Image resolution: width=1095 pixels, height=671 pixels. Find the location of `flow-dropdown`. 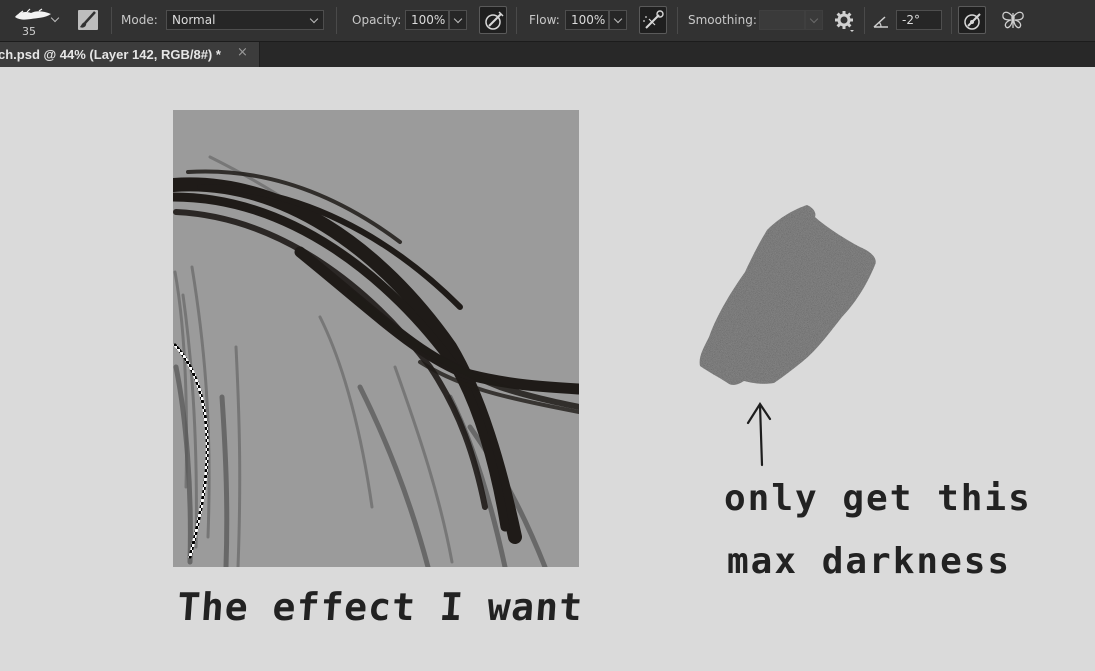

flow-dropdown is located at coordinates (618, 20).